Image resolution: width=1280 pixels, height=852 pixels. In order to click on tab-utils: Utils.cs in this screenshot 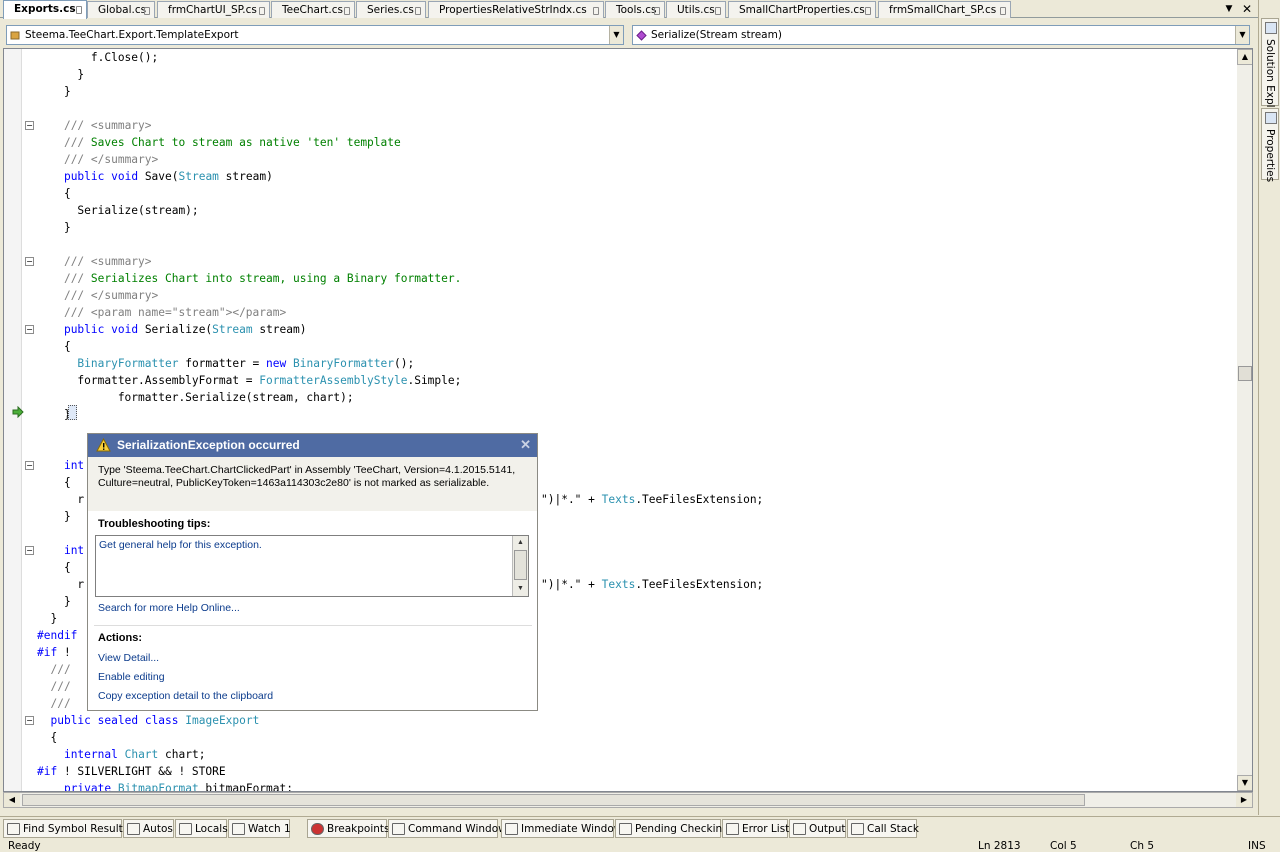, I will do `click(696, 9)`.